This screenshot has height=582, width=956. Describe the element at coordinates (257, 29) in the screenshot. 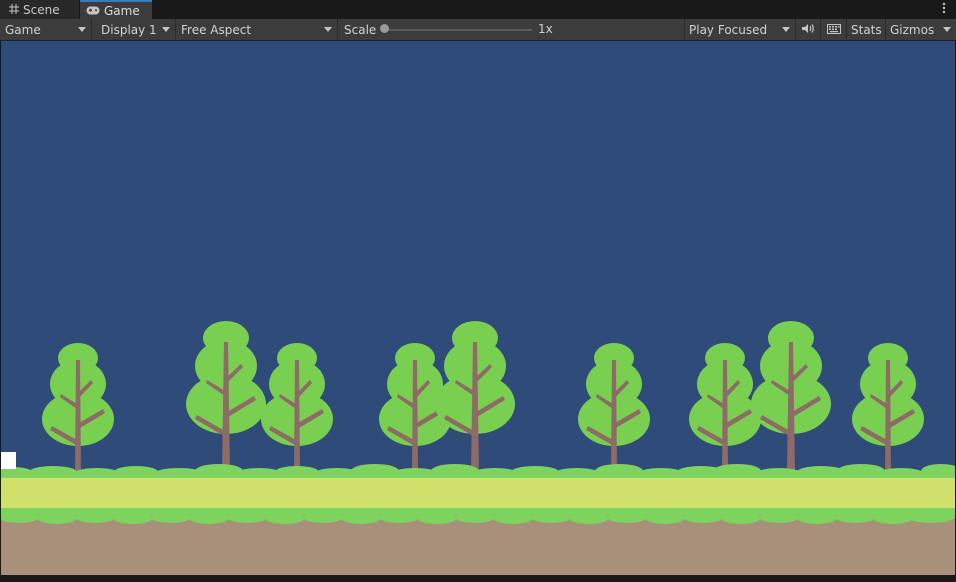

I see `aspect-dropdown: Free Aspect` at that location.